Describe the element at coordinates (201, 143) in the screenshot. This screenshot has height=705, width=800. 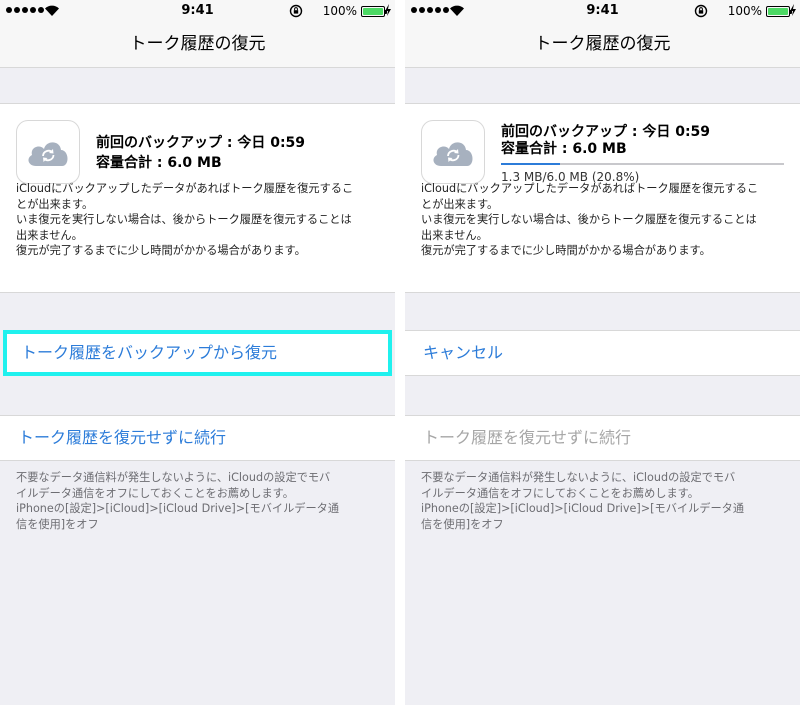
I see `last-backup-label: 前回のバックアップ : 今日 0:59` at that location.